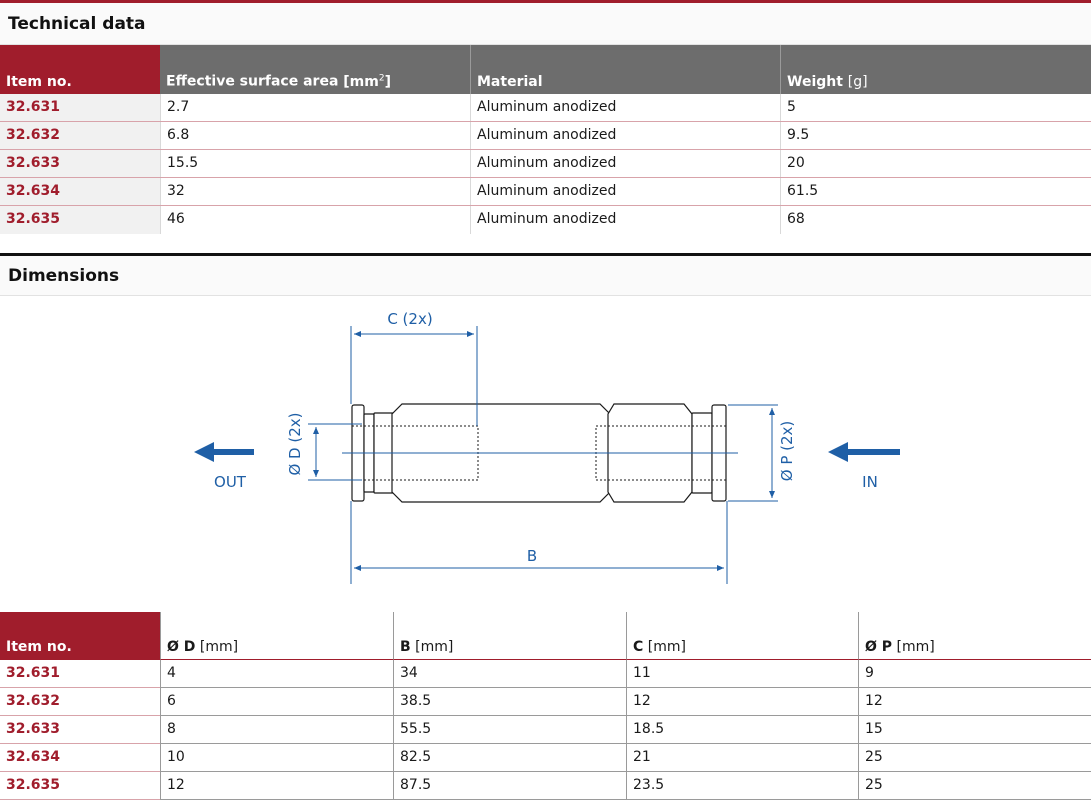 The image size is (1091, 800). What do you see at coordinates (532, 556) in the screenshot?
I see `dimension-b-label: B` at bounding box center [532, 556].